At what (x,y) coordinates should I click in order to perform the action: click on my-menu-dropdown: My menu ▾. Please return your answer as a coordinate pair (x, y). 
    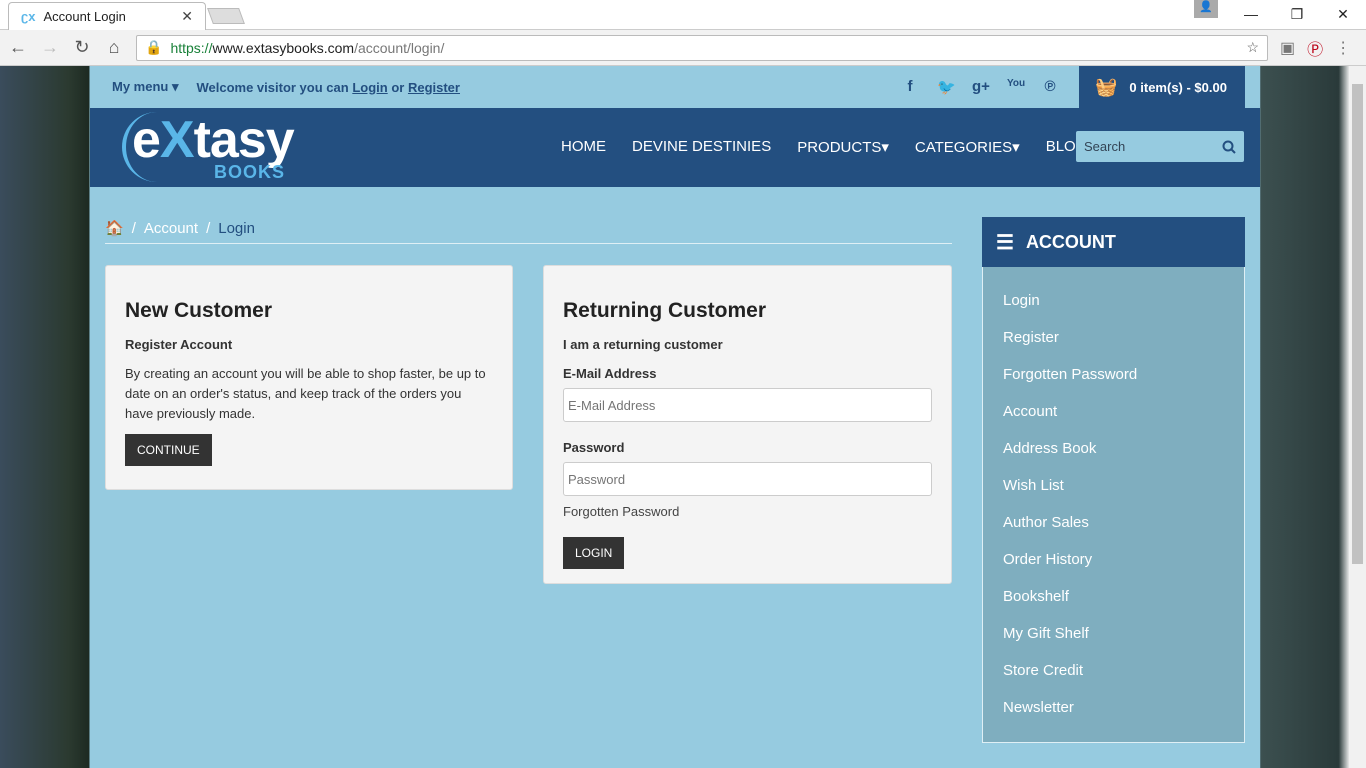
    Looking at the image, I should click on (145, 87).